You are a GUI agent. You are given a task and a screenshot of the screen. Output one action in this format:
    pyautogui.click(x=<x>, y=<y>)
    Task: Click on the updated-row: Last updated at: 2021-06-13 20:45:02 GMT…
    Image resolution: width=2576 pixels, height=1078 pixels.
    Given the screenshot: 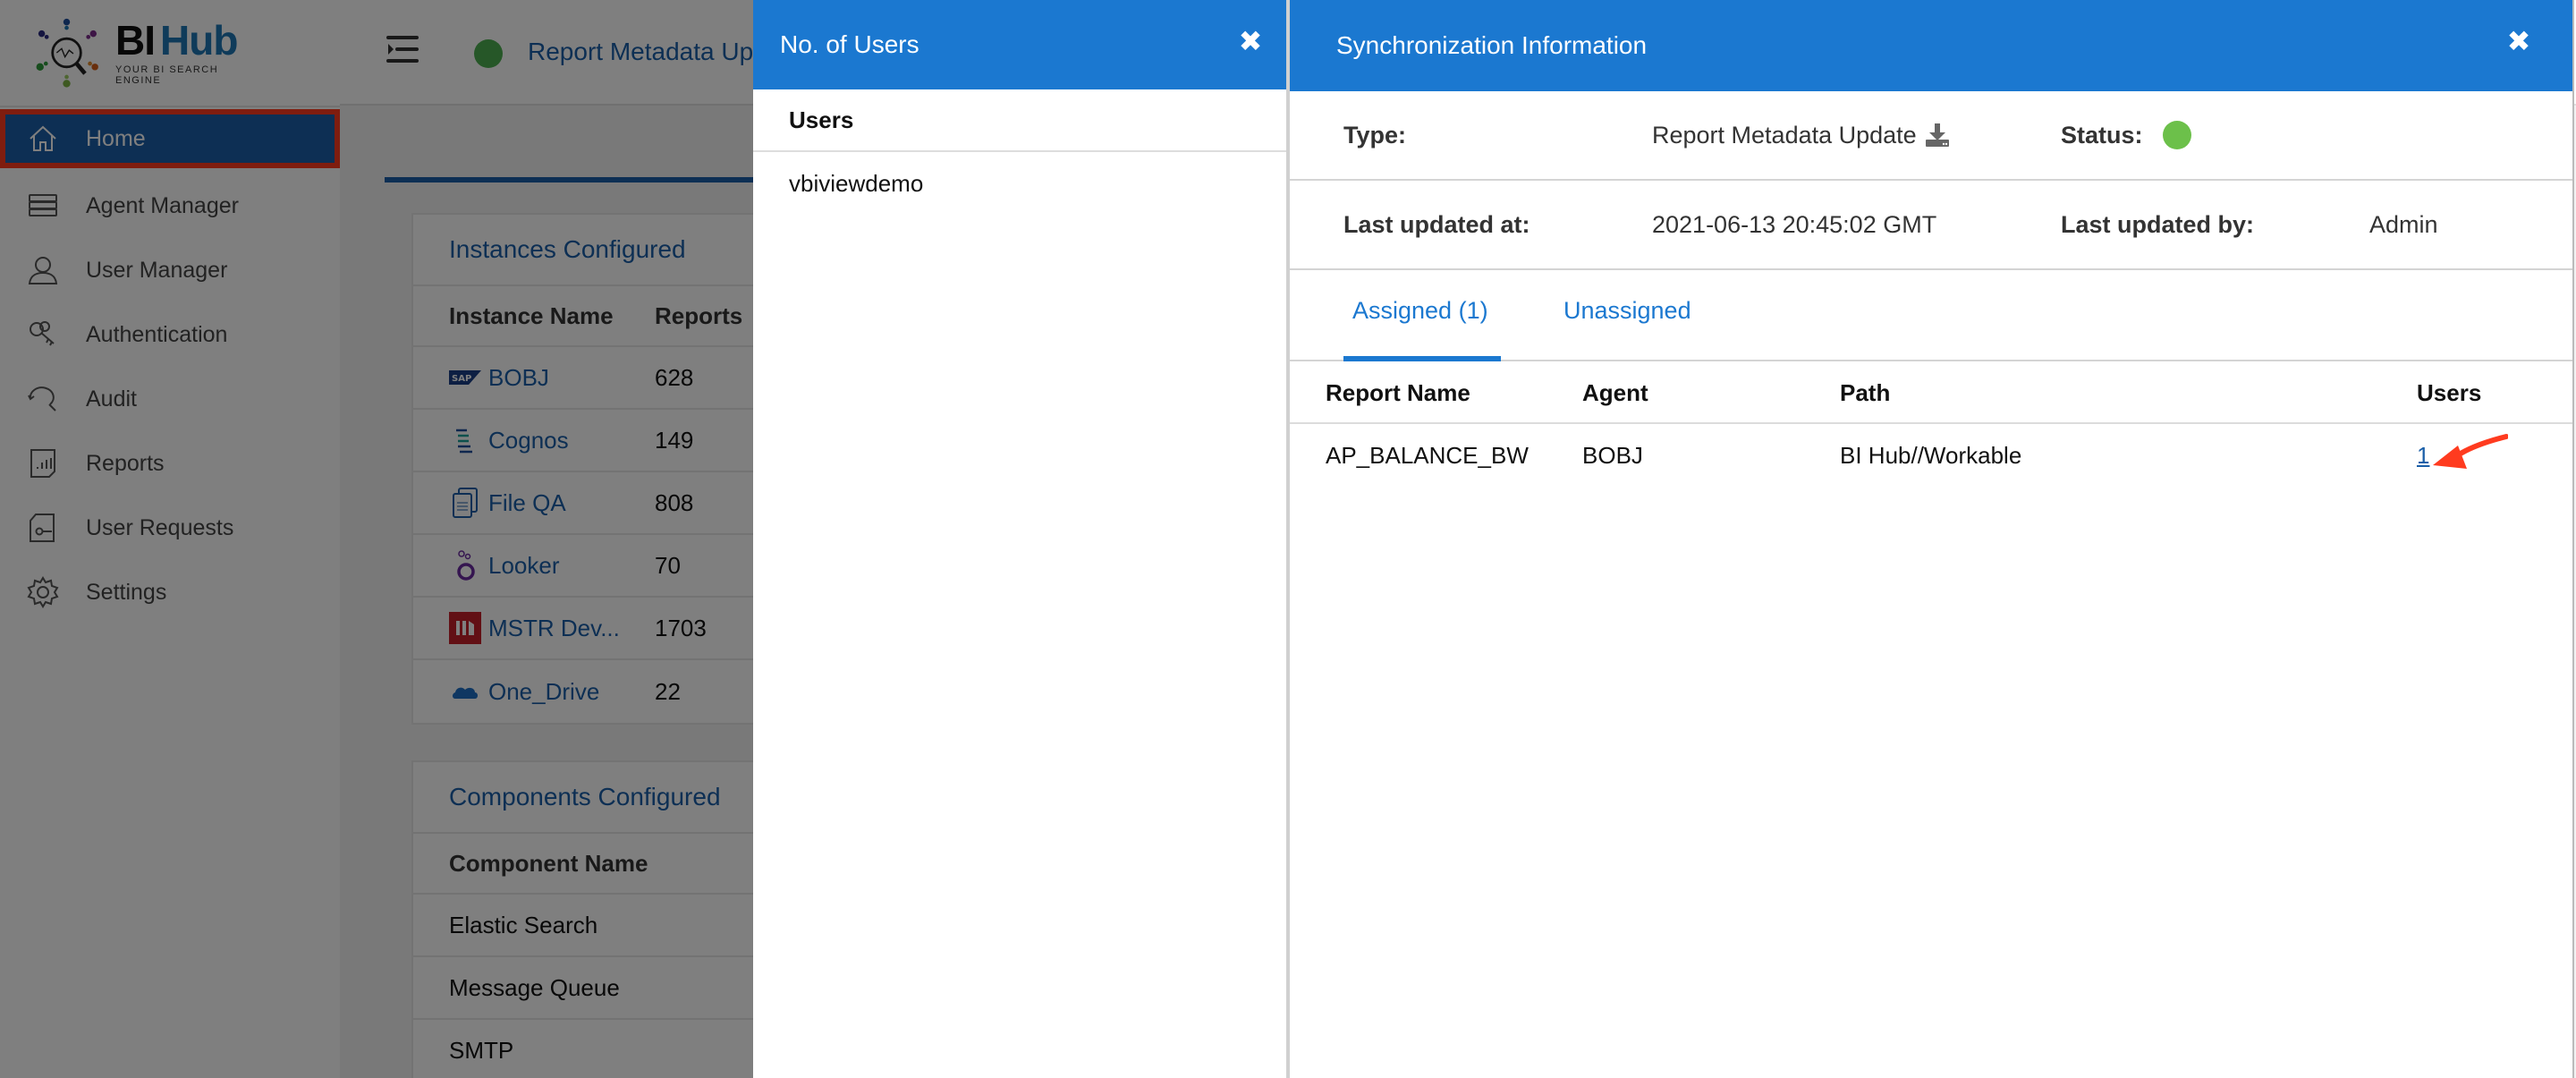 What is the action you would take?
    pyautogui.click(x=1931, y=226)
    